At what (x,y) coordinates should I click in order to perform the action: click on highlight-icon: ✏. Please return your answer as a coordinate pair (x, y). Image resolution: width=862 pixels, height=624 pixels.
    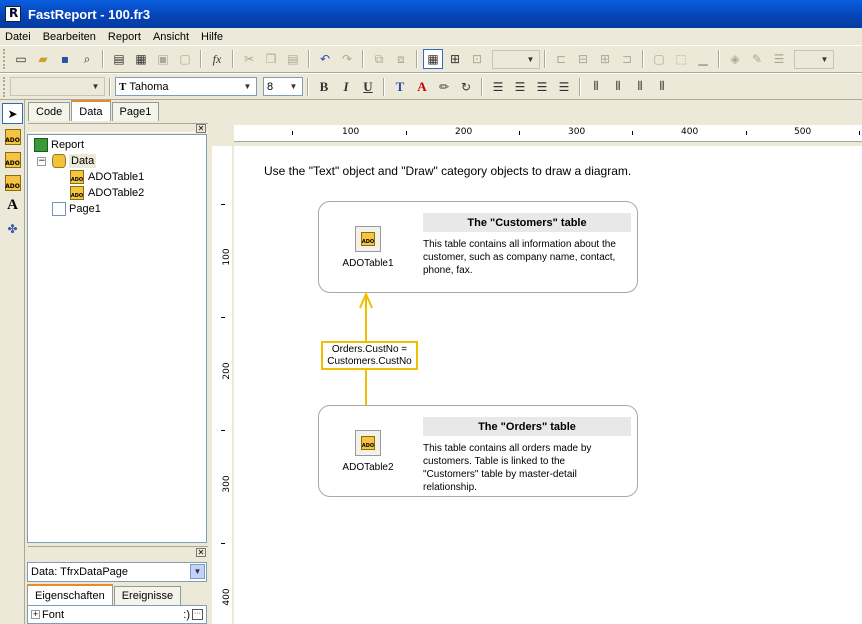
    Looking at the image, I should click on (444, 87).